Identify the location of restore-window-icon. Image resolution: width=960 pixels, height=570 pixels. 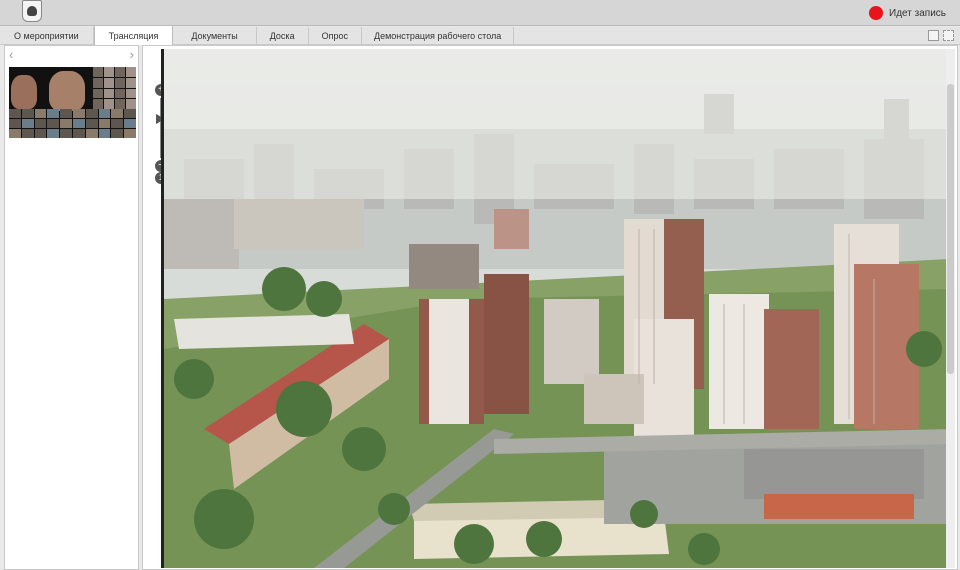
(933, 35).